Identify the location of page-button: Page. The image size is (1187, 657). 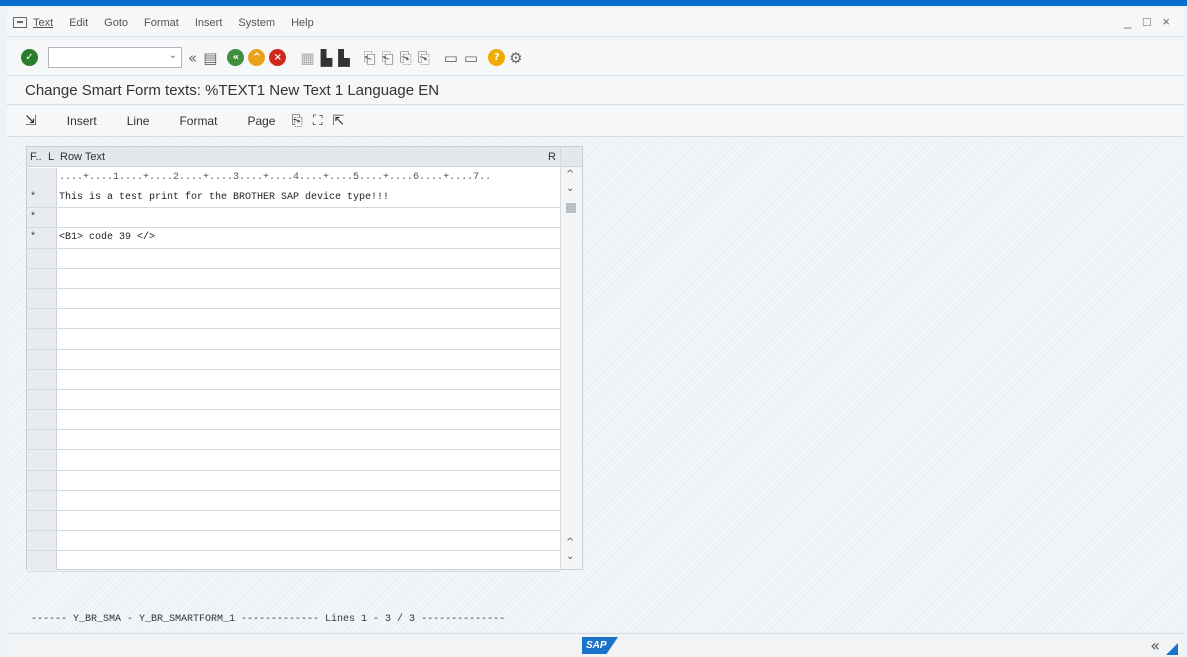
(261, 121).